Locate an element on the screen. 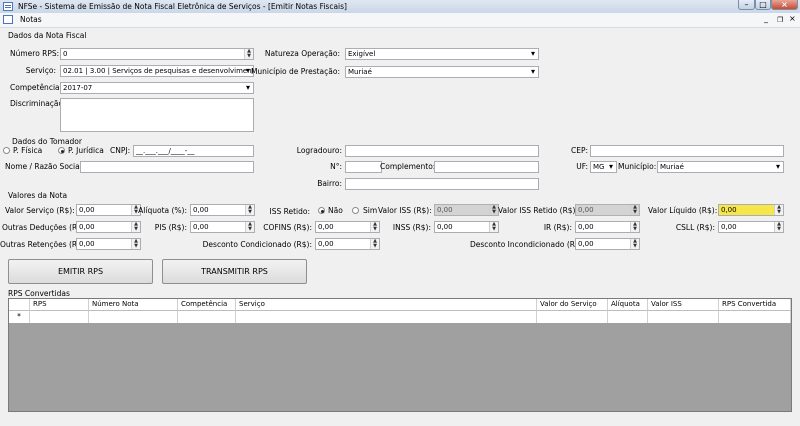  discriminacao-label: Discriminação: is located at coordinates (38, 103).